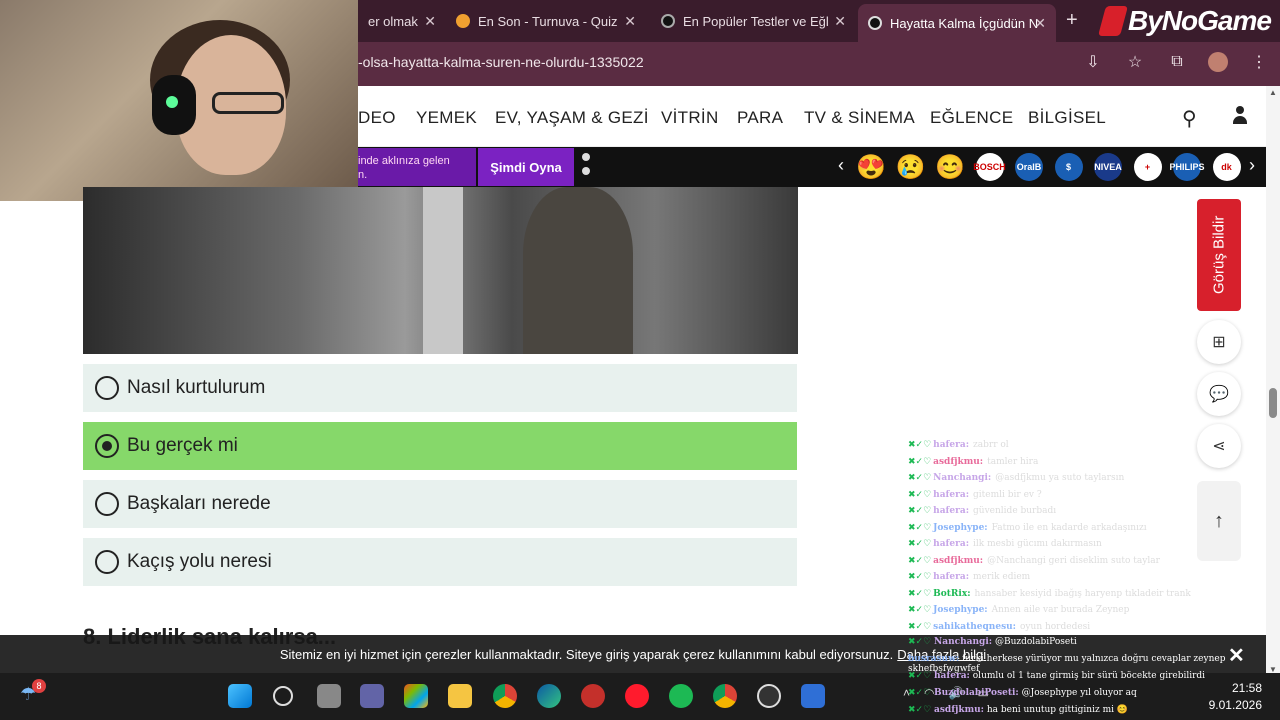 The image size is (1280, 720). Describe the element at coordinates (549, 696) in the screenshot. I see `edge-icon` at that location.